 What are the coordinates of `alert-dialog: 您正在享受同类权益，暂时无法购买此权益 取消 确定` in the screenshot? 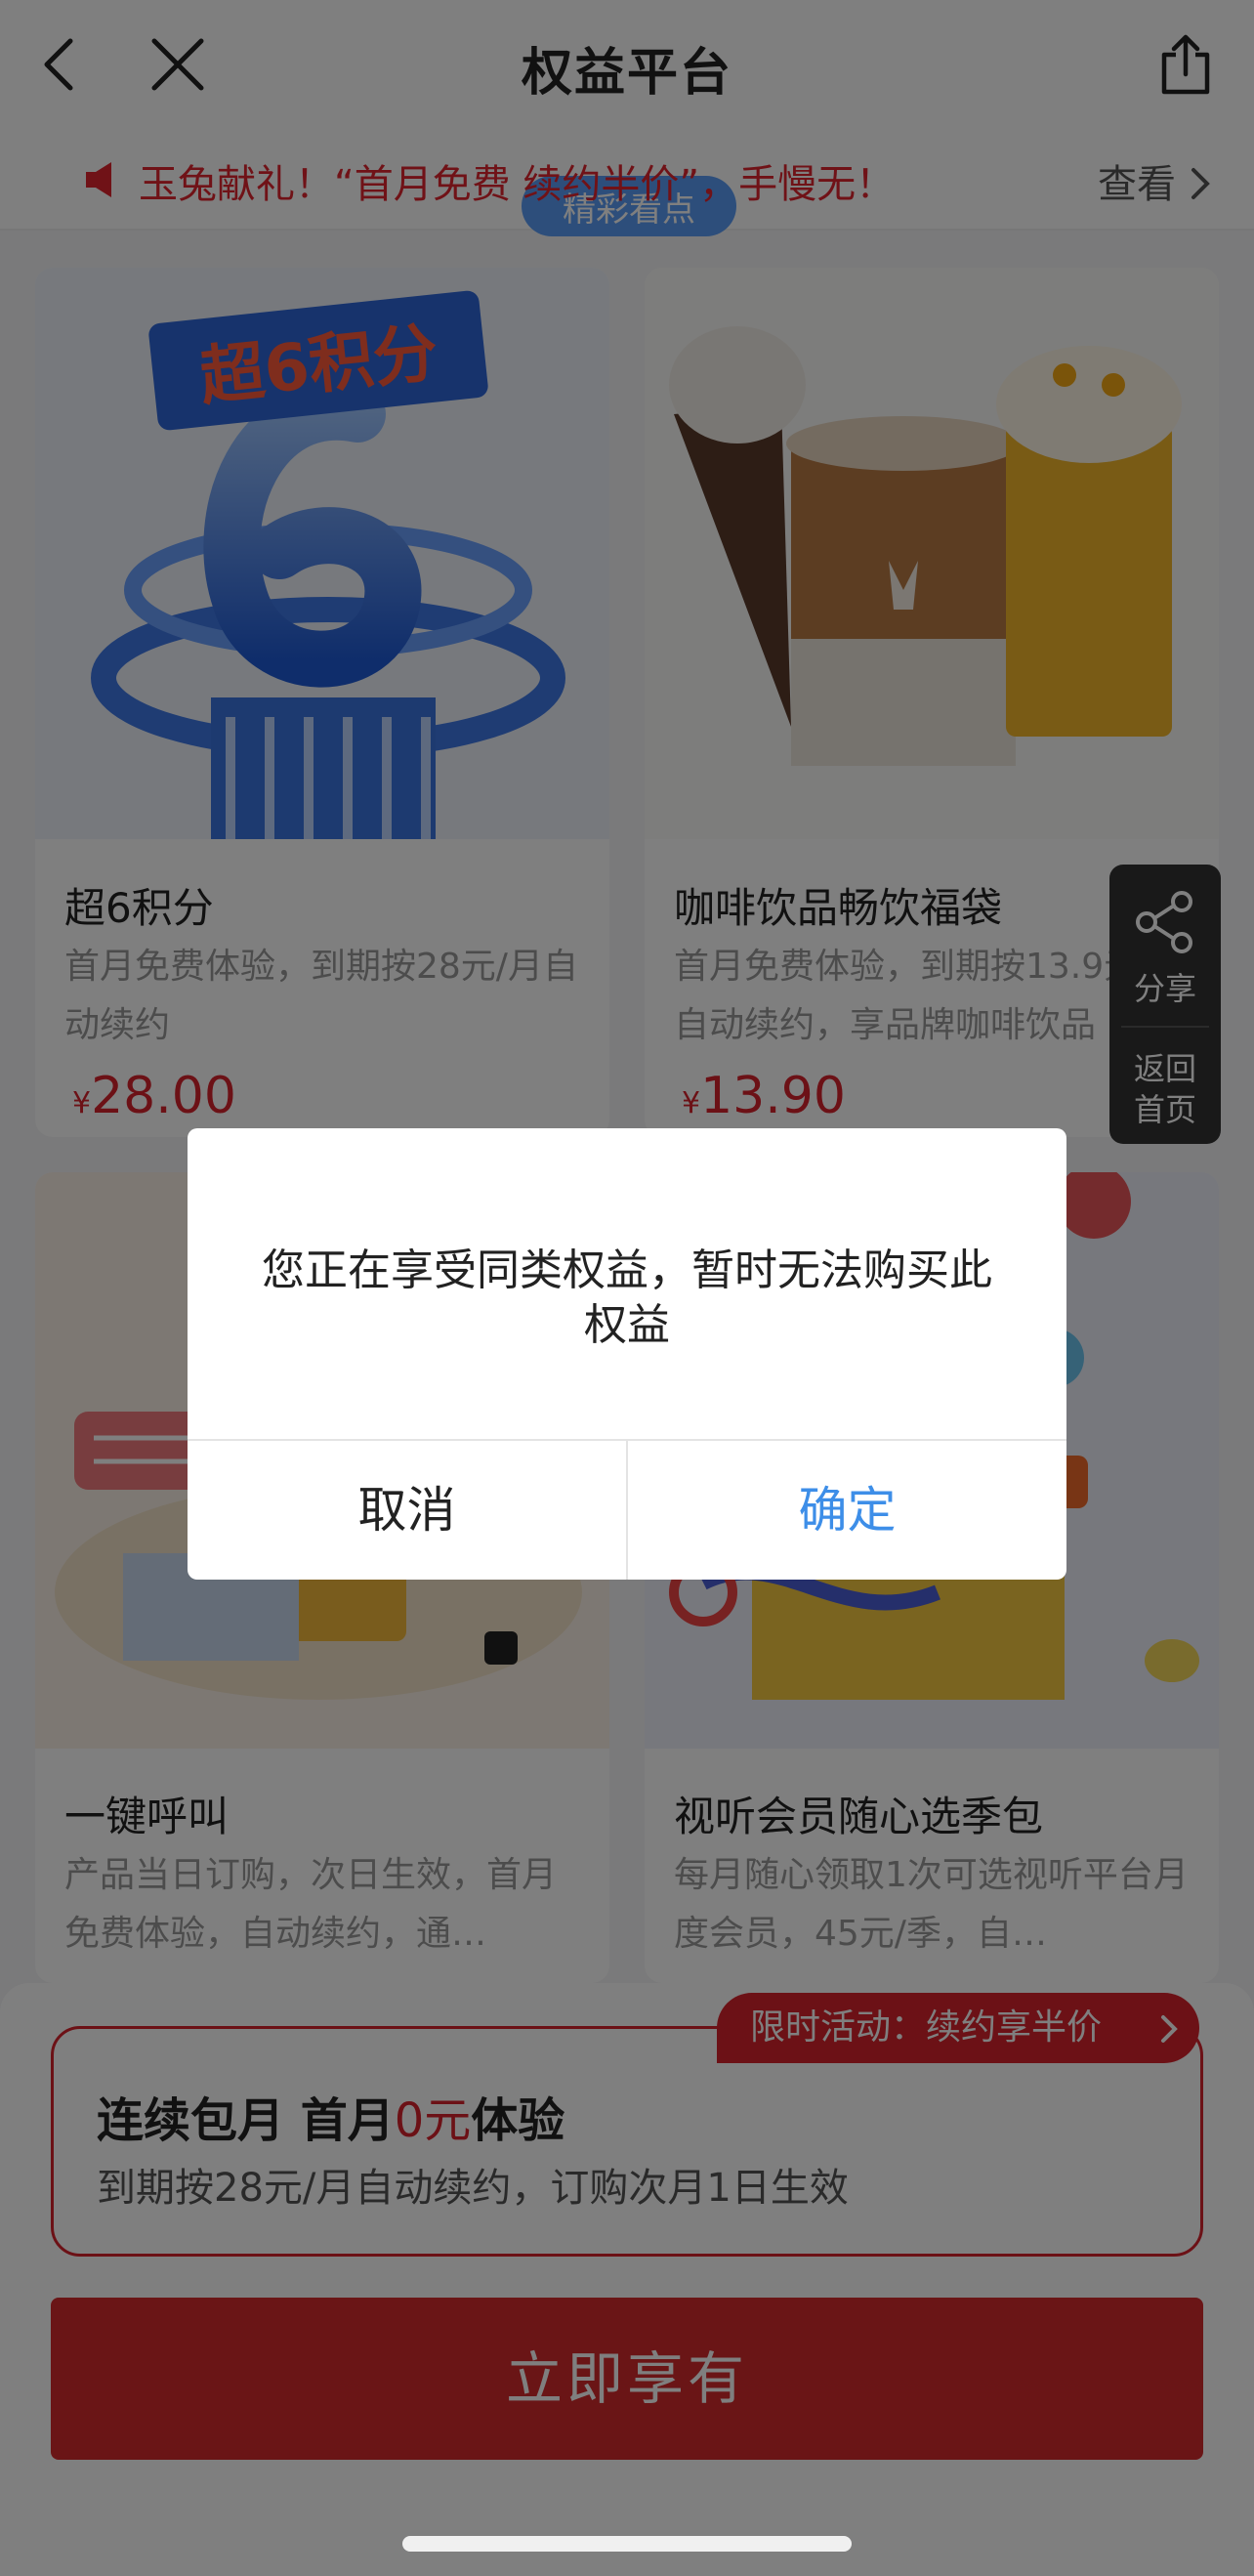 It's located at (627, 1354).